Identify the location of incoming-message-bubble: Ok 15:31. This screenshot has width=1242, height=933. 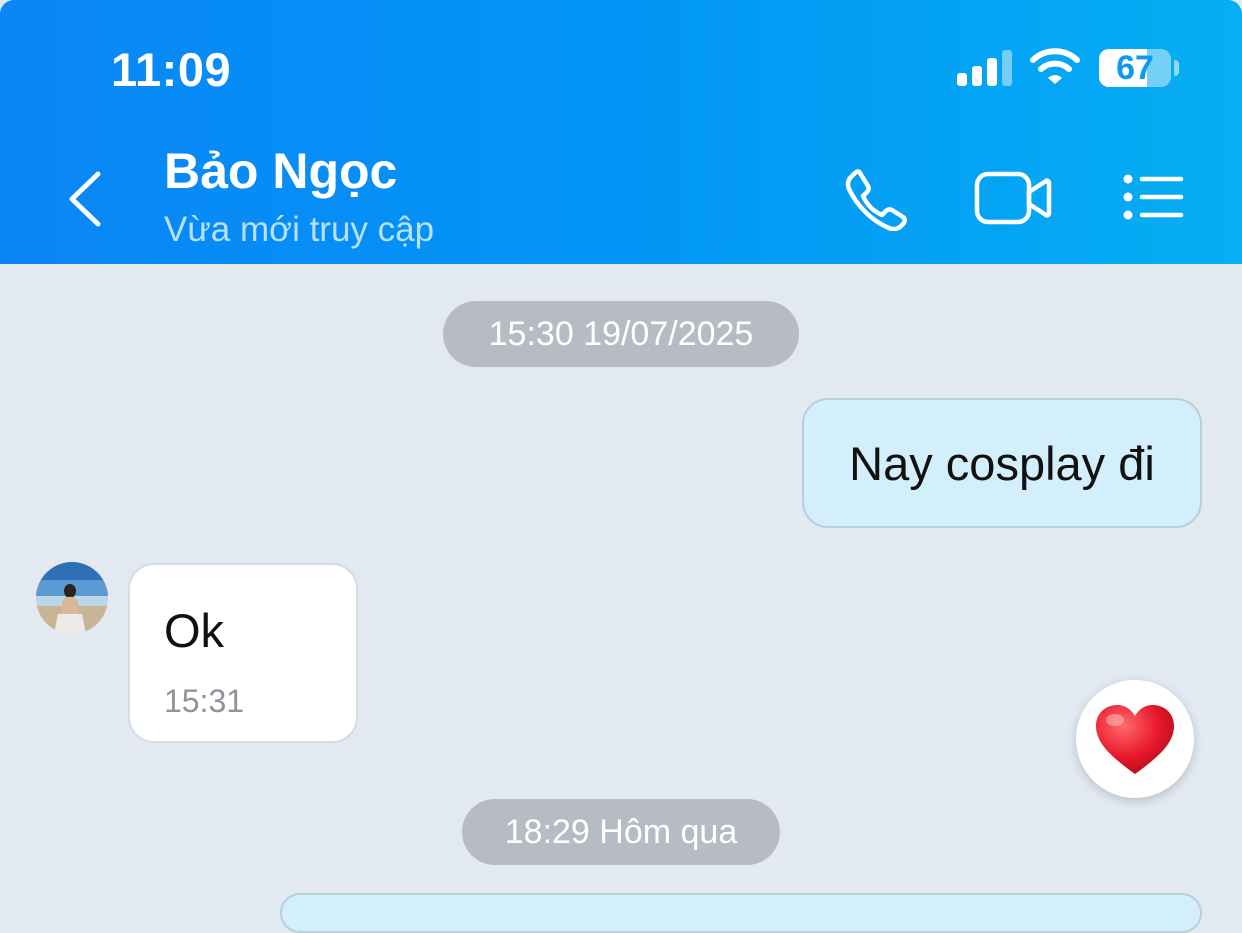
(243, 653).